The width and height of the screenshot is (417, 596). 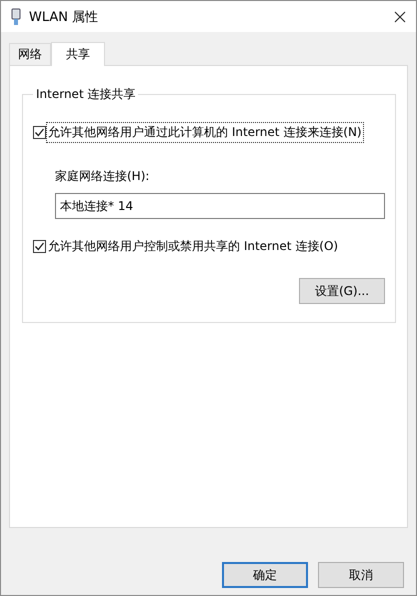 I want to click on tab: 共享, so click(x=78, y=54).